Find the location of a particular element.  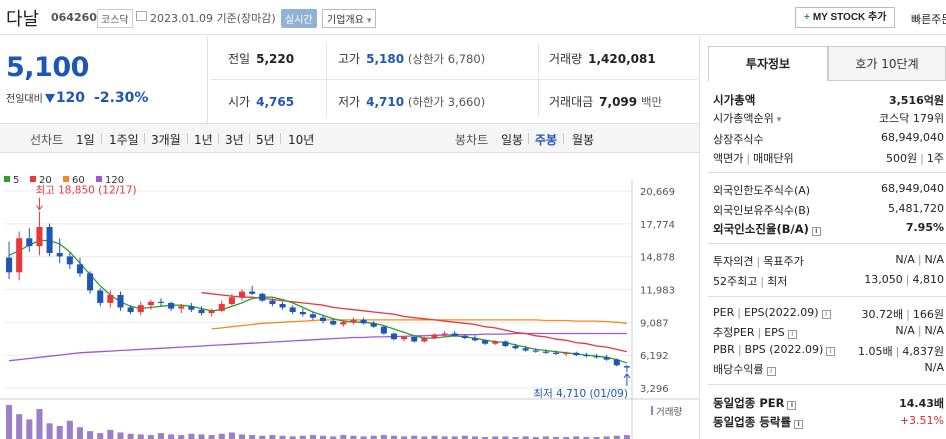

period-10y: 10년 is located at coordinates (301, 139).